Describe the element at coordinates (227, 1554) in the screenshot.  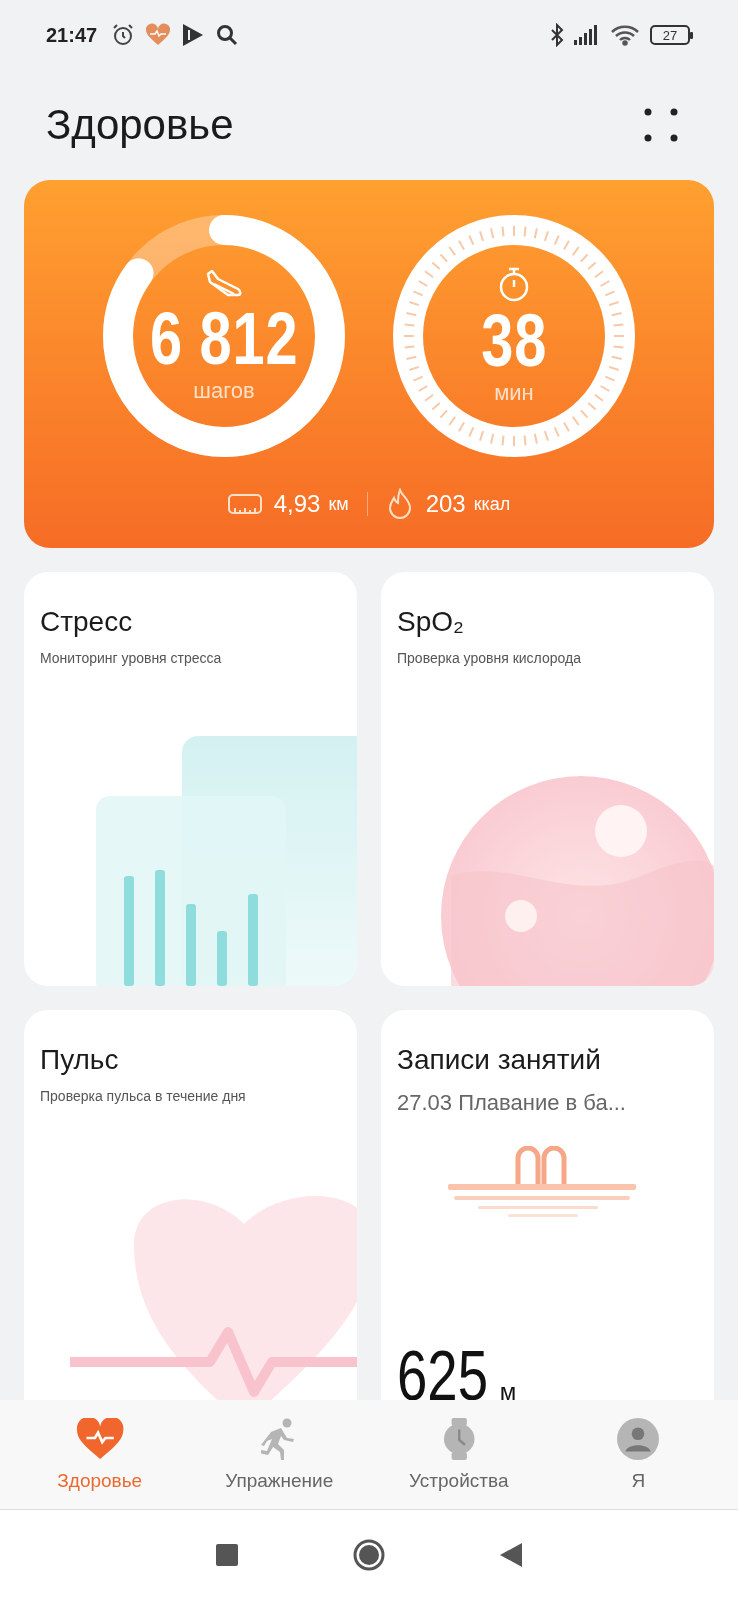
I see `recents-button` at that location.